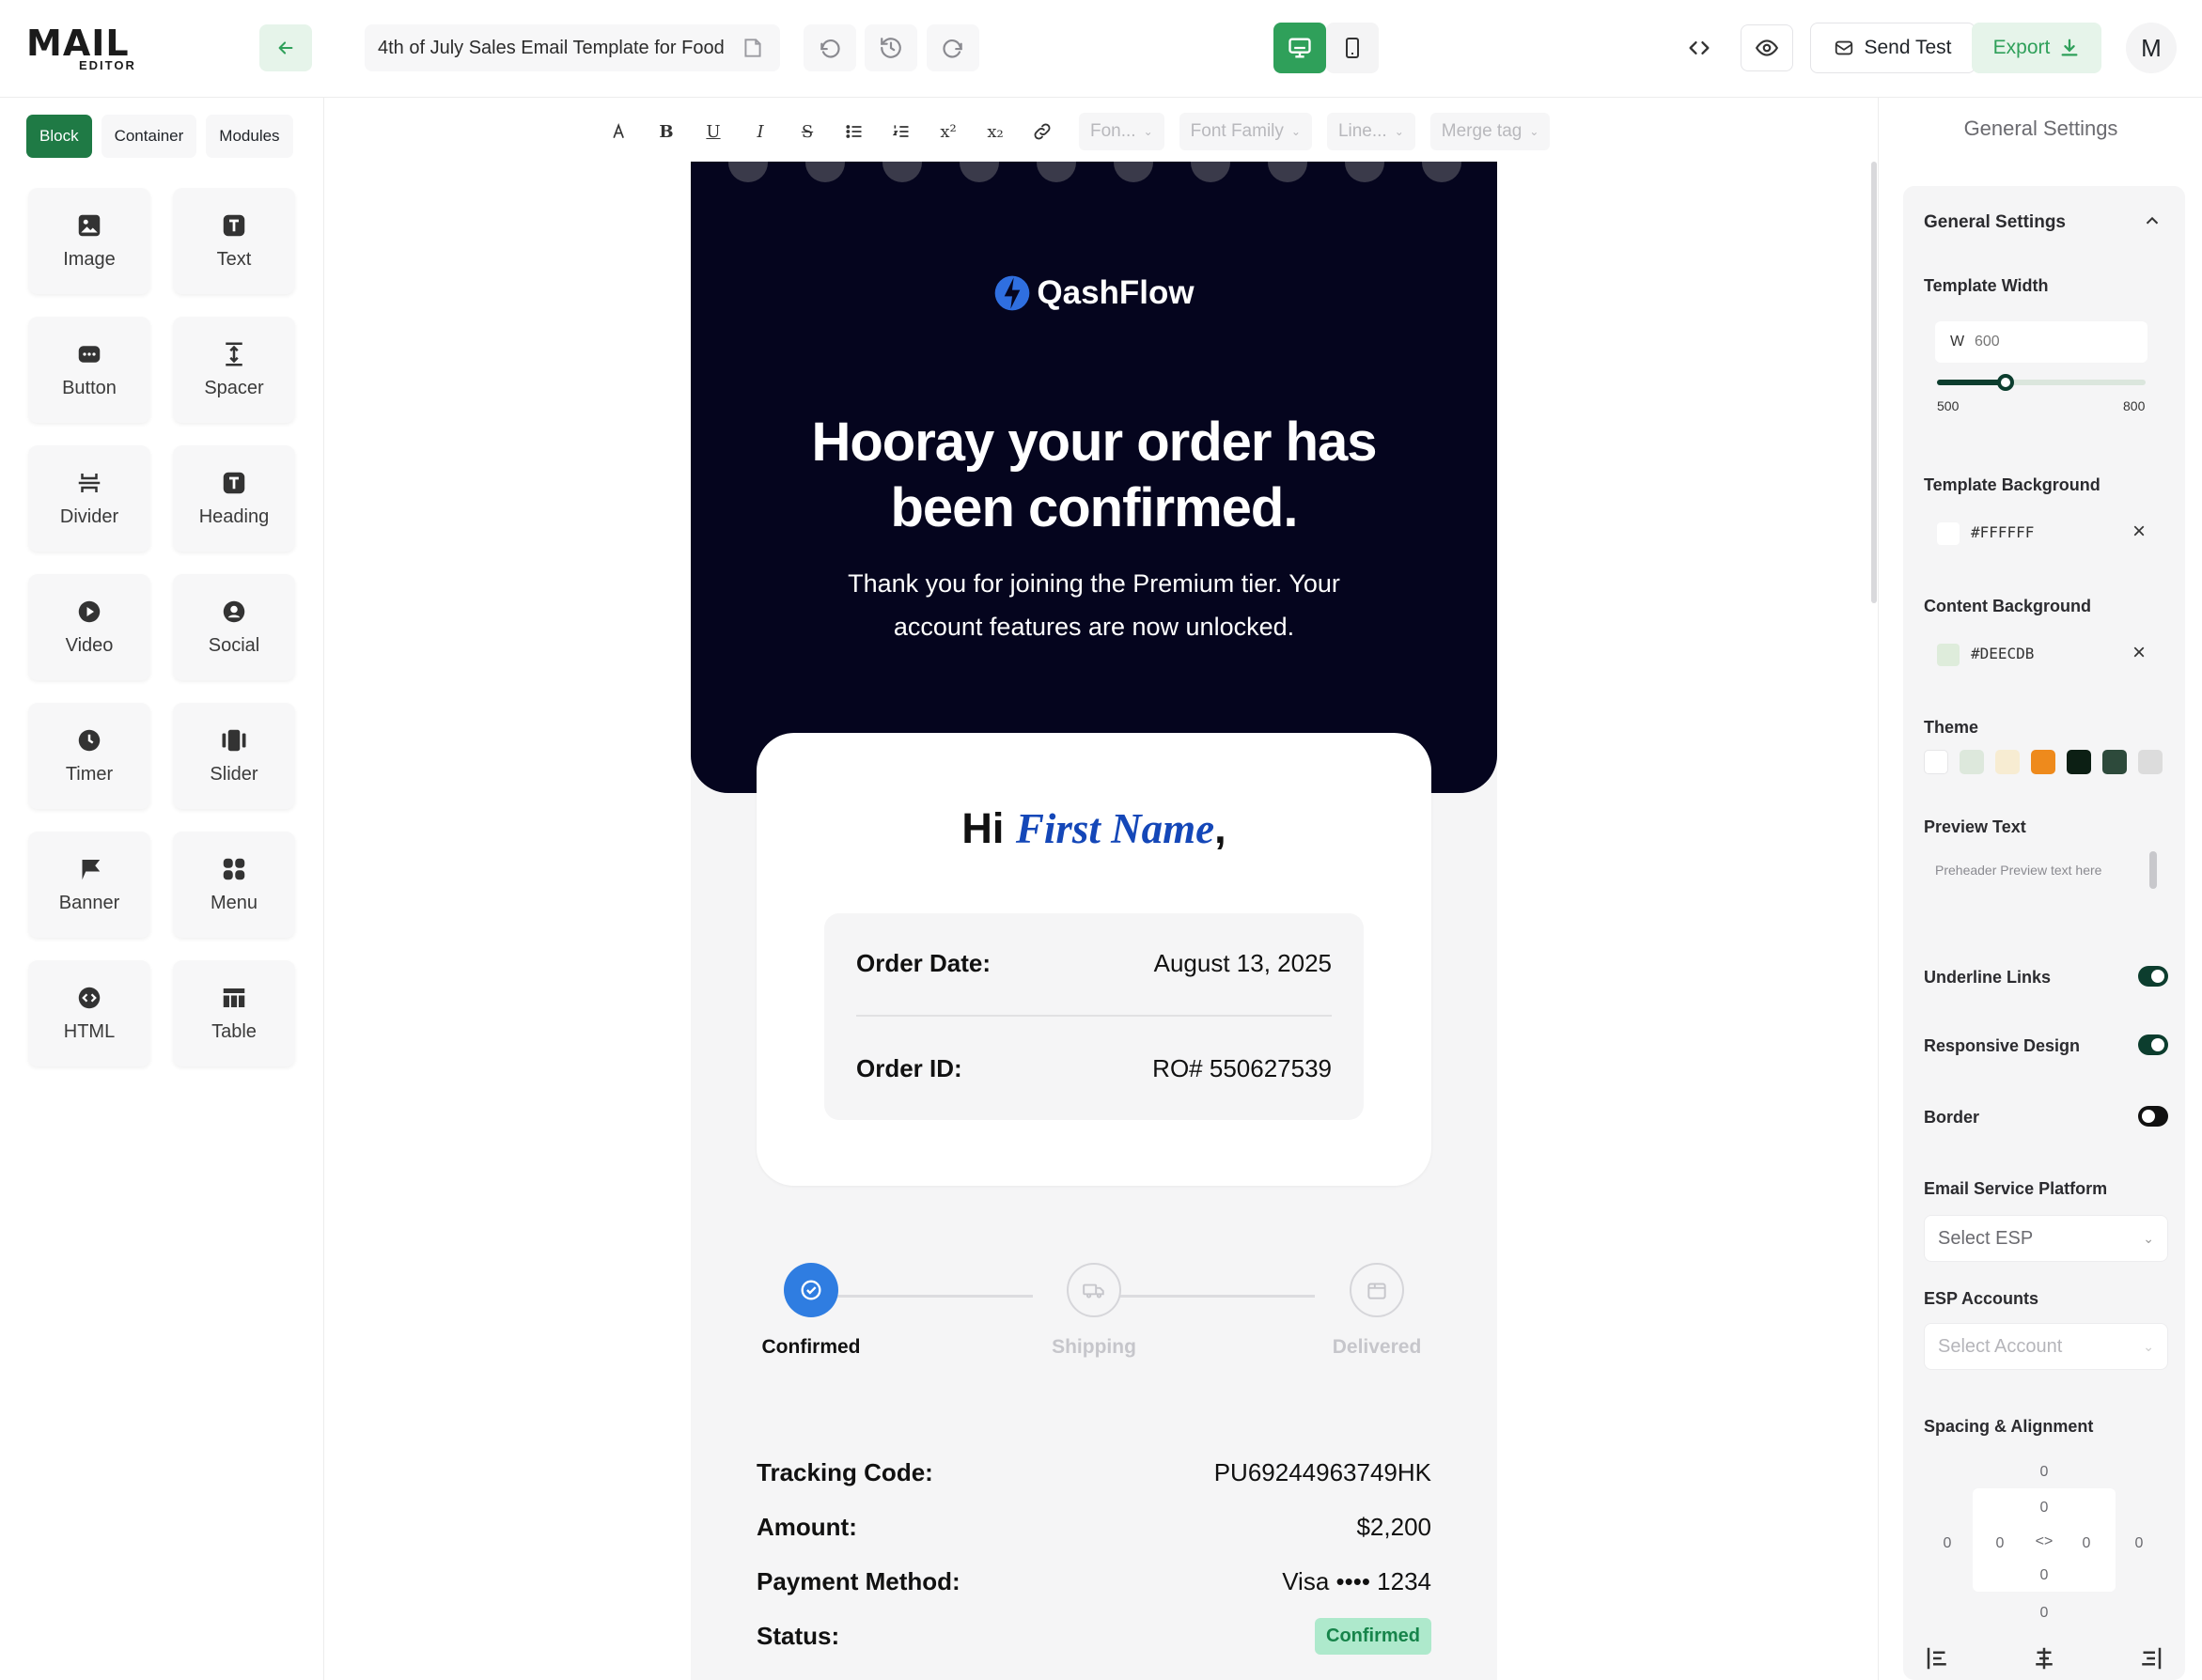 This screenshot has height=1680, width=2202. I want to click on block-text: Text, so click(234, 241).